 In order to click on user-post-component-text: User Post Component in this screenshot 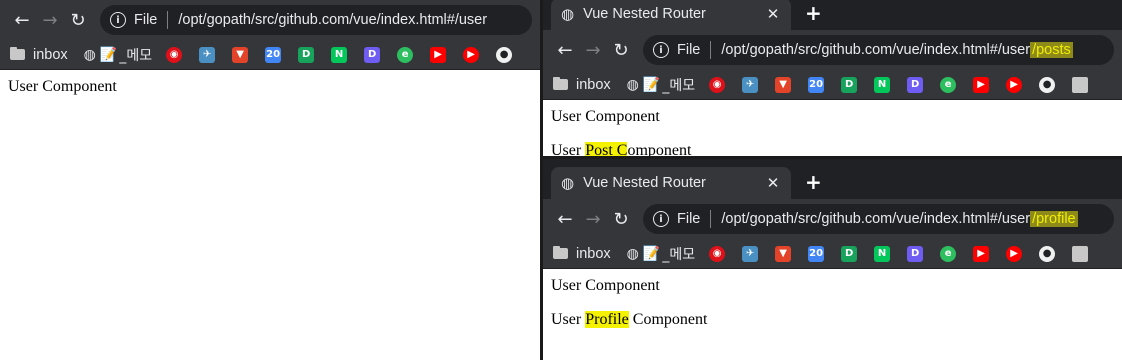, I will do `click(832, 149)`.